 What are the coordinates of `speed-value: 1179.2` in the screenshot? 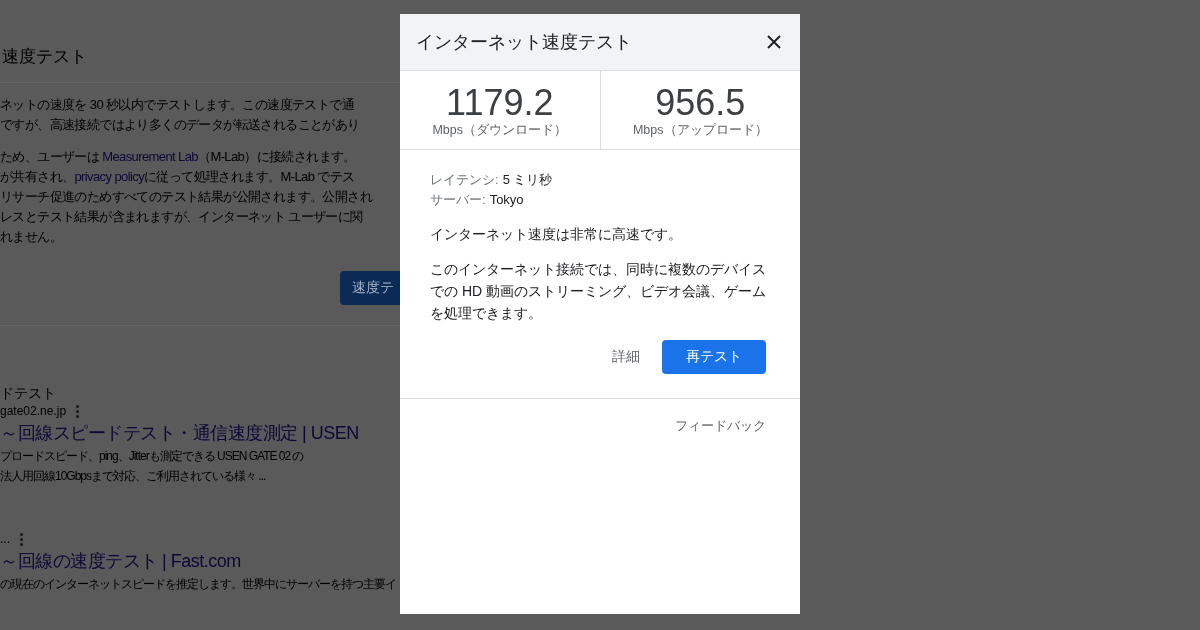 It's located at (500, 103).